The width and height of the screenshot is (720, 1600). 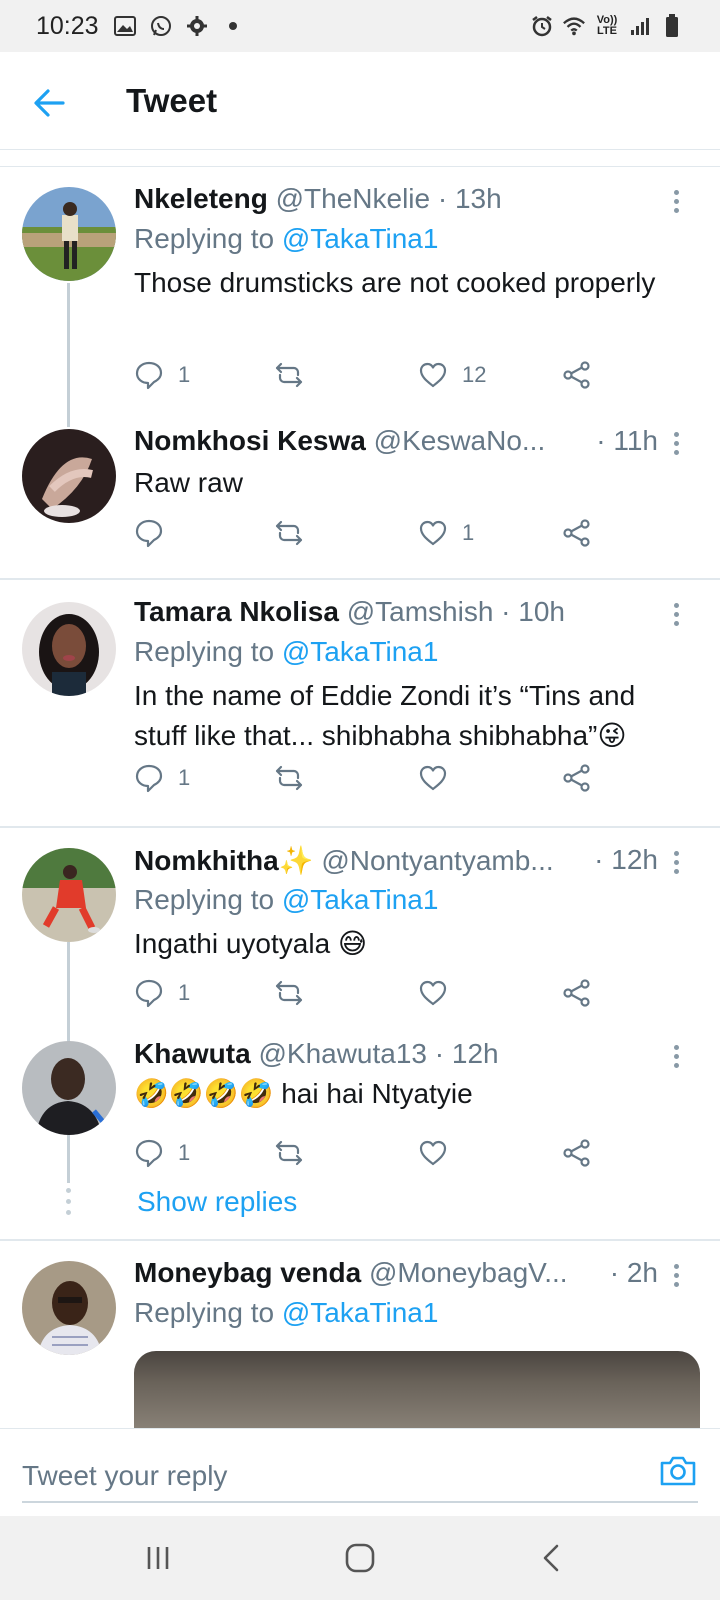 I want to click on system-nav-bar, so click(x=360, y=1558).